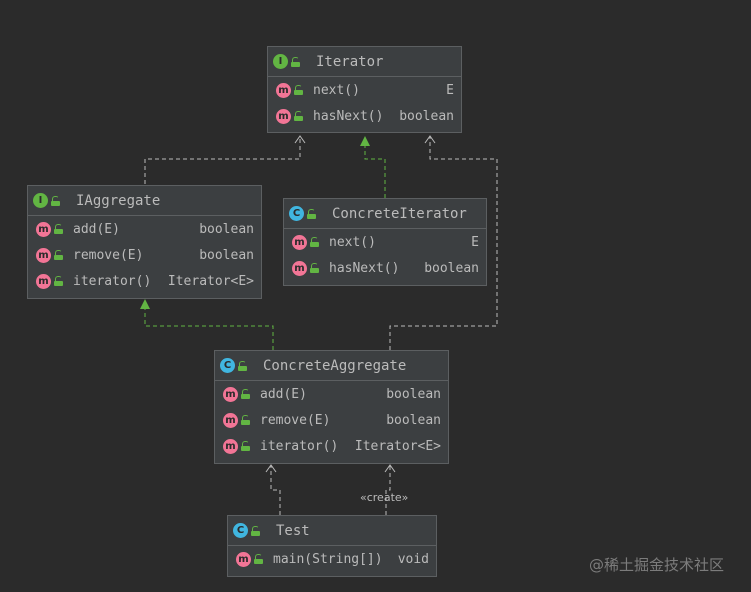  Describe the element at coordinates (332, 531) in the screenshot. I see `class-header: C Test` at that location.